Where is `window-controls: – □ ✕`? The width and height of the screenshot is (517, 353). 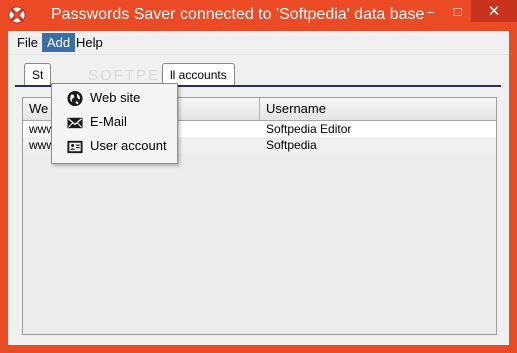
window-controls: – □ ✕ is located at coordinates (467, 11).